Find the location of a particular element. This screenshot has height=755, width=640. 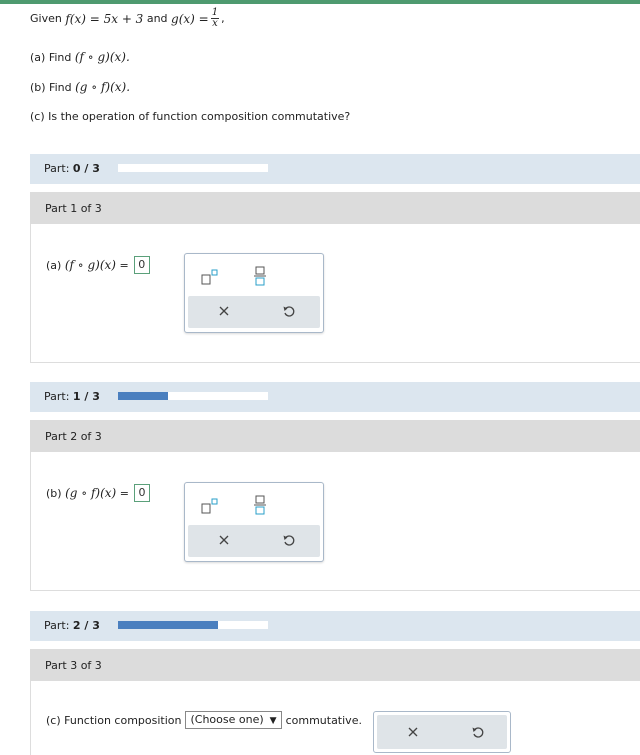

part-2-header: Part 2 of 3 is located at coordinates (335, 436).